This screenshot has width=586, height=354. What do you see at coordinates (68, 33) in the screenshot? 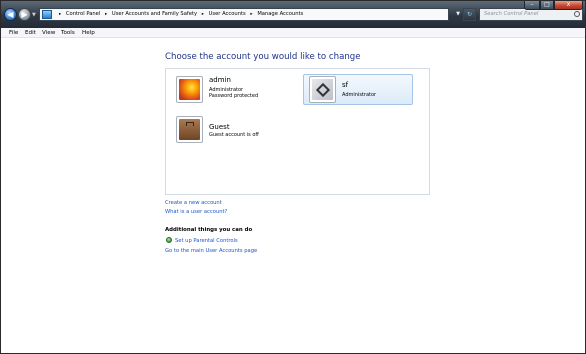
I see `menu-tools: Tools` at bounding box center [68, 33].